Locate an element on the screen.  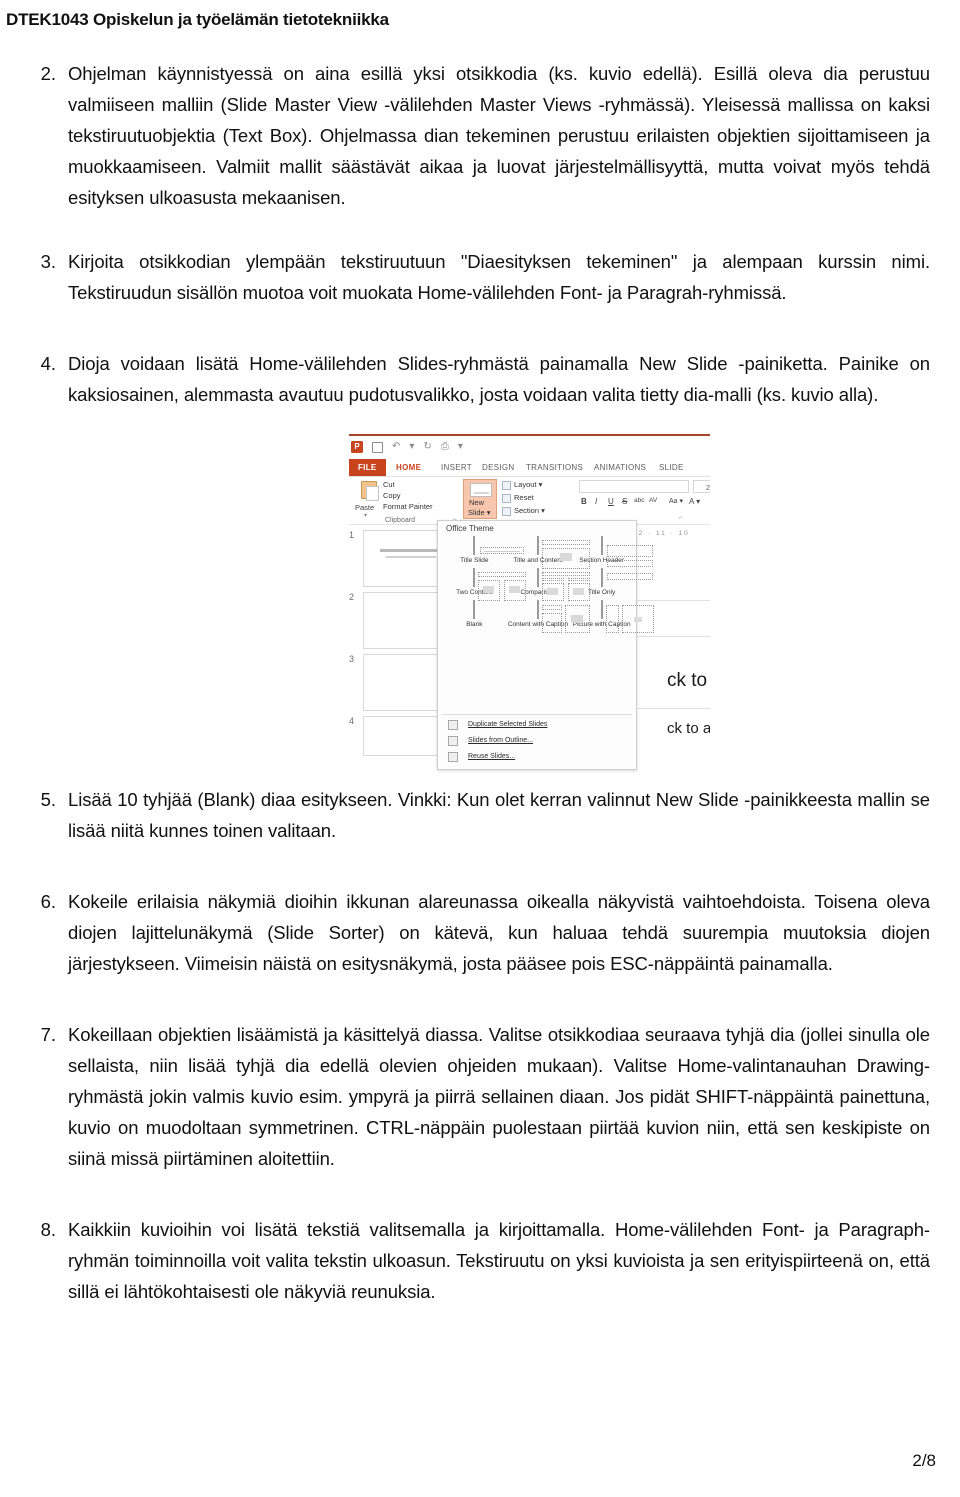
tab-design: DESIGN is located at coordinates (498, 467).